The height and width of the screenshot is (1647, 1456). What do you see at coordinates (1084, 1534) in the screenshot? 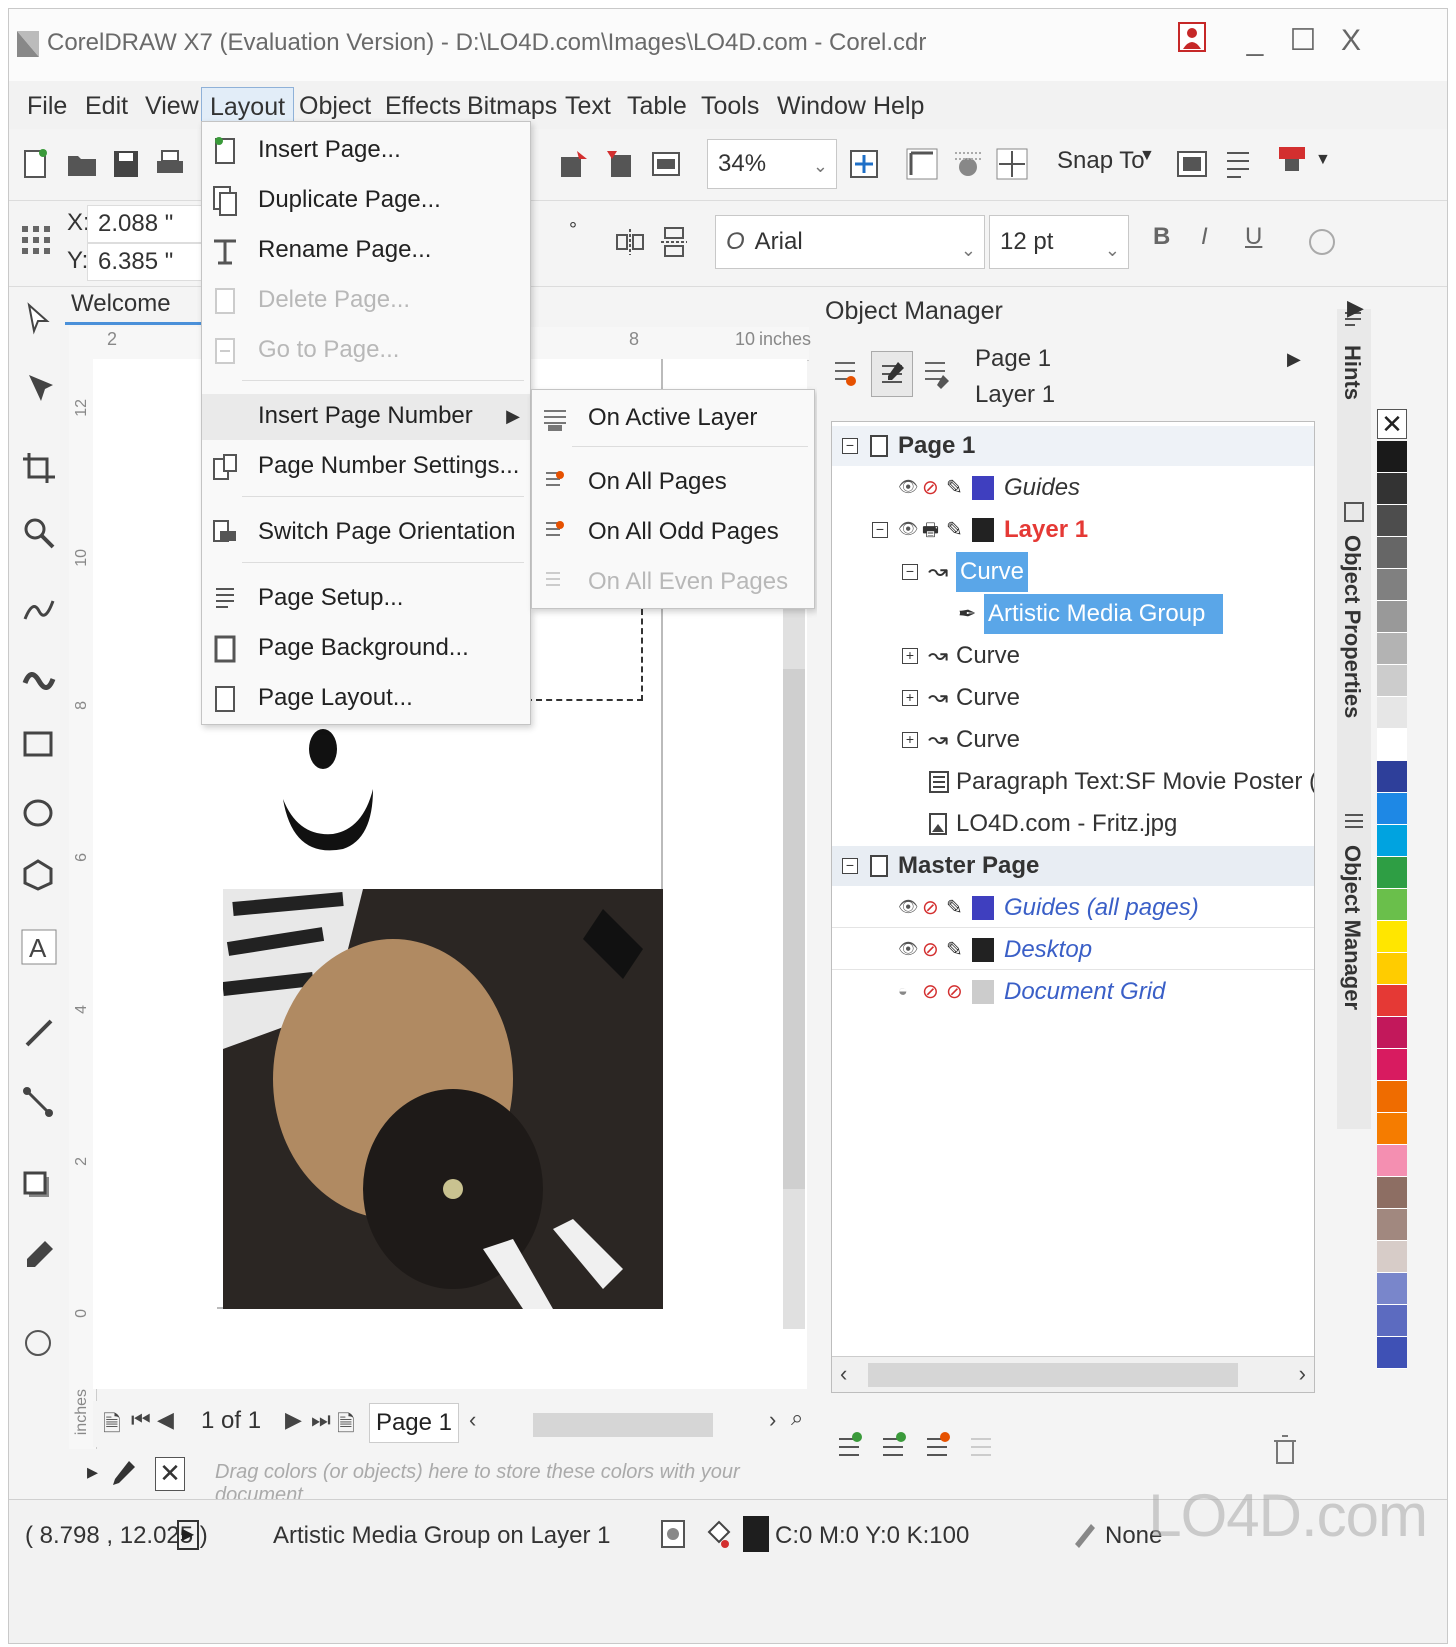
I see `outline-pen-icon` at bounding box center [1084, 1534].